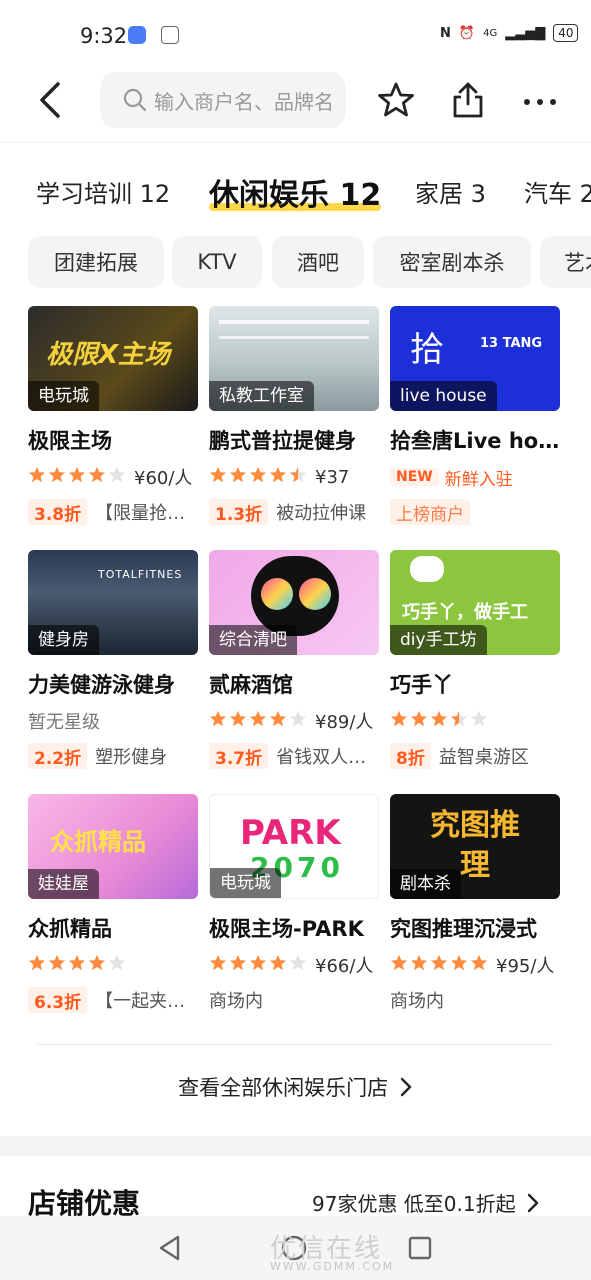 The width and height of the screenshot is (591, 1280). What do you see at coordinates (286, 929) in the screenshot?
I see `merchant-name: 极限主场-PARK` at bounding box center [286, 929].